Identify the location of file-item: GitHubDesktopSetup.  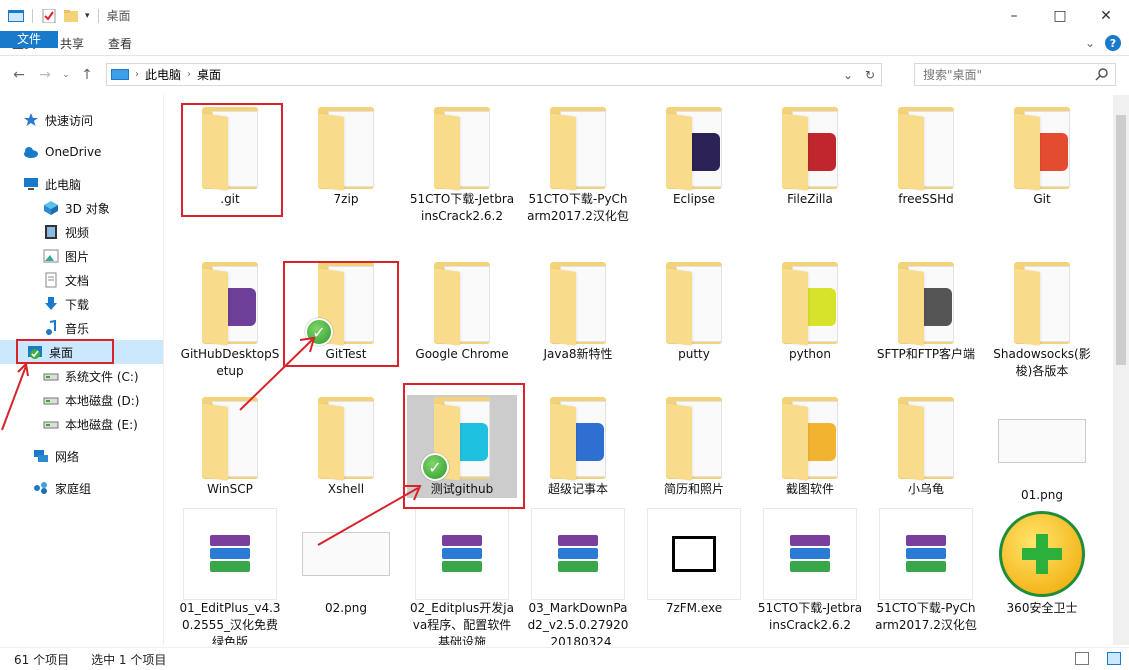
(230, 320).